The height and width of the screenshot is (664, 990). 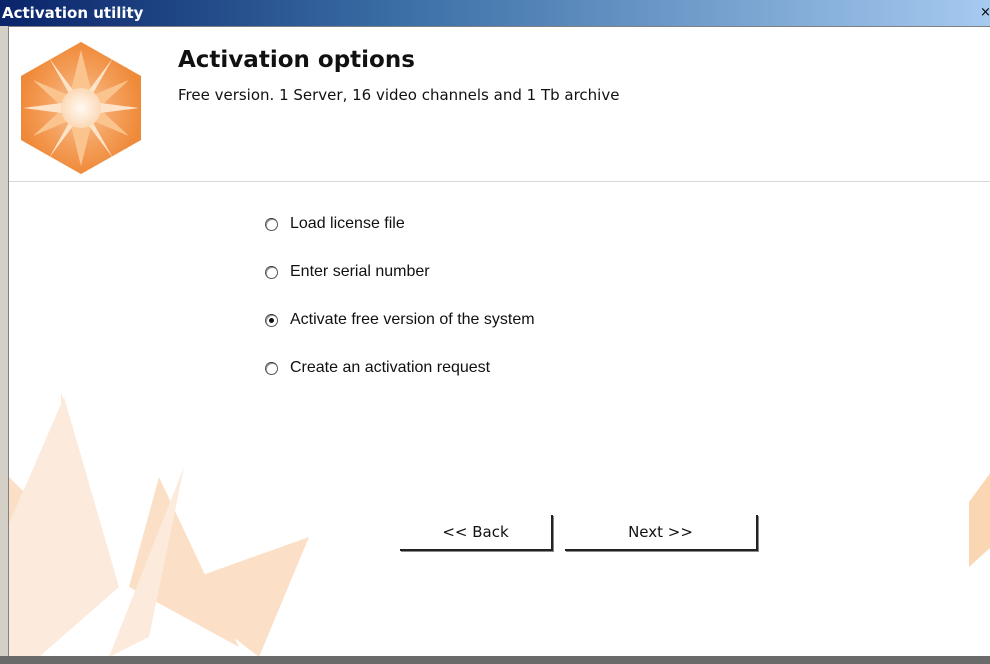 I want to click on orange-hexagon-star-logo, so click(x=81, y=108).